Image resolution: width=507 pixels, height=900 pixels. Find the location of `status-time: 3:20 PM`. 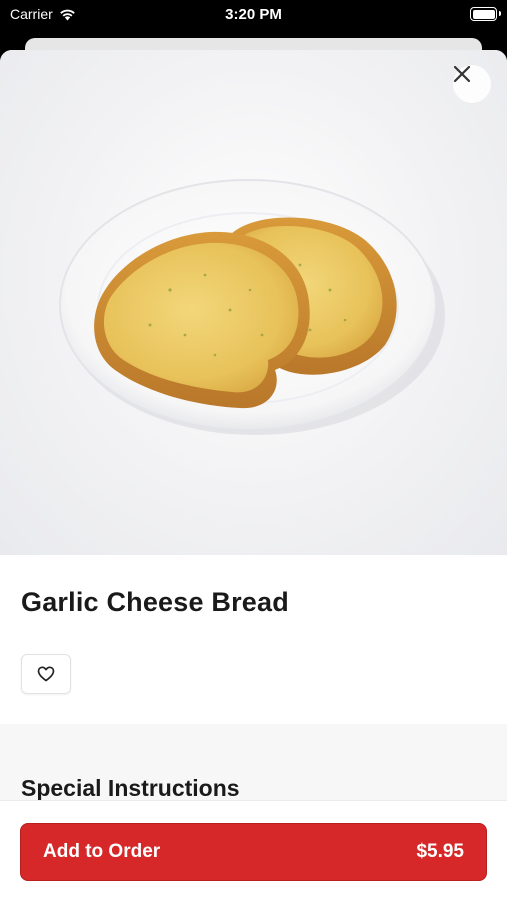

status-time: 3:20 PM is located at coordinates (253, 14).